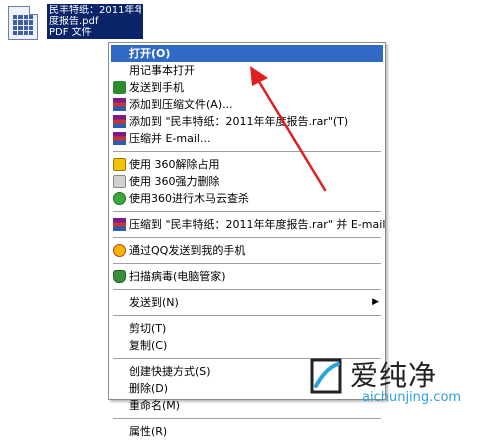 This screenshot has width=500, height=440. Describe the element at coordinates (247, 431) in the screenshot. I see `menu-item-properties: 属性(R)` at that location.